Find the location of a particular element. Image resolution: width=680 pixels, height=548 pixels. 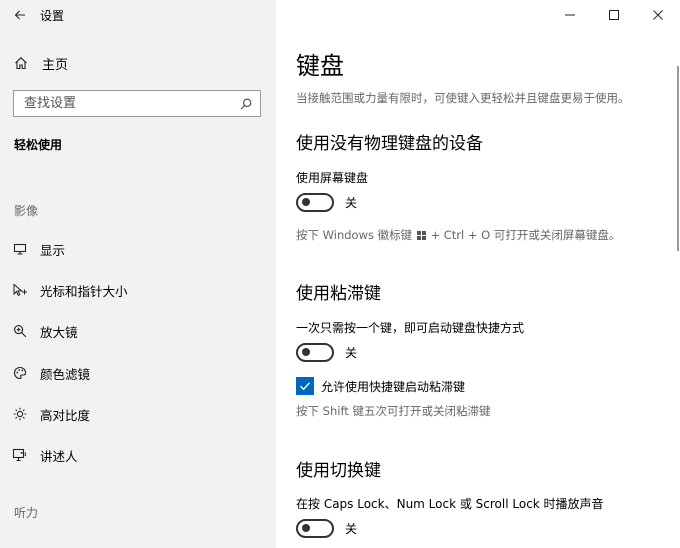

sticky-shortcut-row: 允许使用快捷键启动粘滞键 is located at coordinates (380, 386).